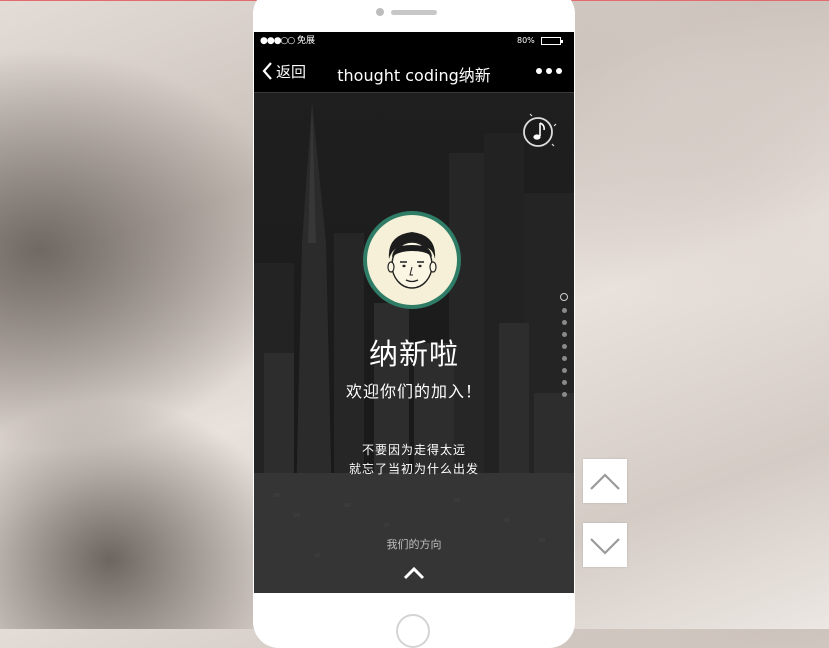 Image resolution: width=829 pixels, height=648 pixels. Describe the element at coordinates (413, 469) in the screenshot. I see `quote-line-2: 就忘了当初为什么出发` at that location.